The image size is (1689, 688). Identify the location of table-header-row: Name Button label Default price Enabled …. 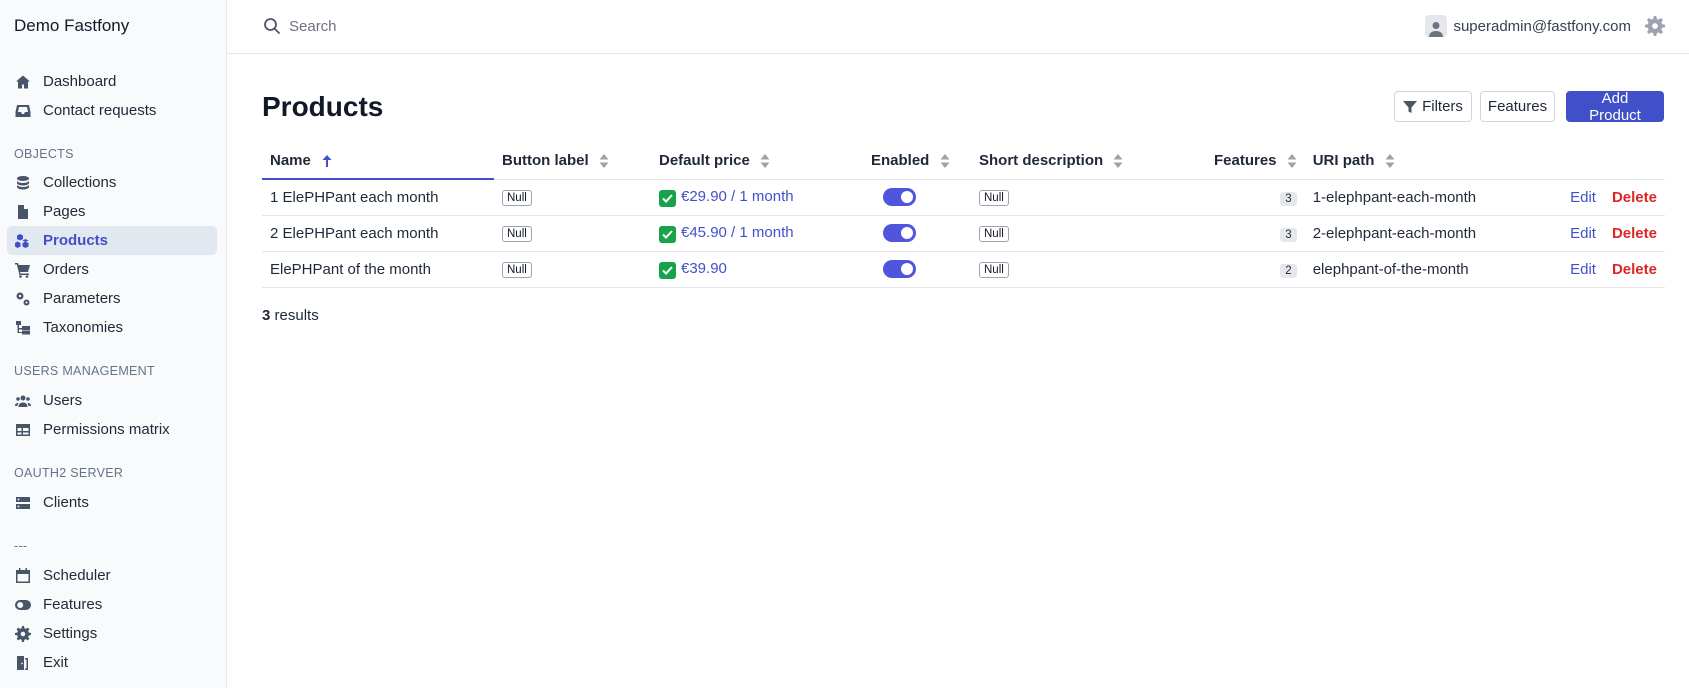
(963, 161).